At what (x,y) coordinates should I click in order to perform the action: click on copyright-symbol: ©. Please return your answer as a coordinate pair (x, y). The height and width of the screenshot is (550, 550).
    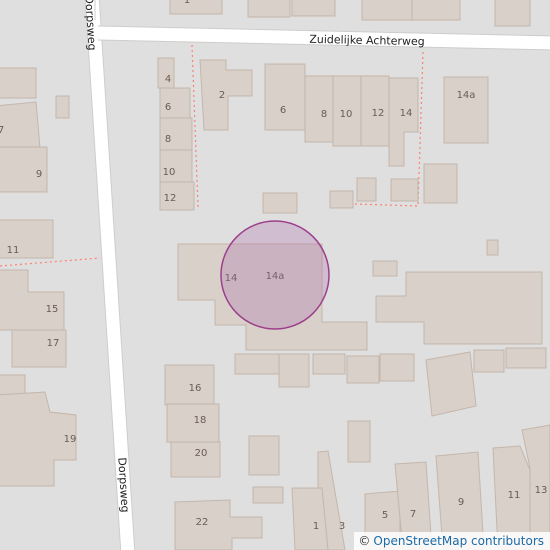
    Looking at the image, I should click on (364, 541).